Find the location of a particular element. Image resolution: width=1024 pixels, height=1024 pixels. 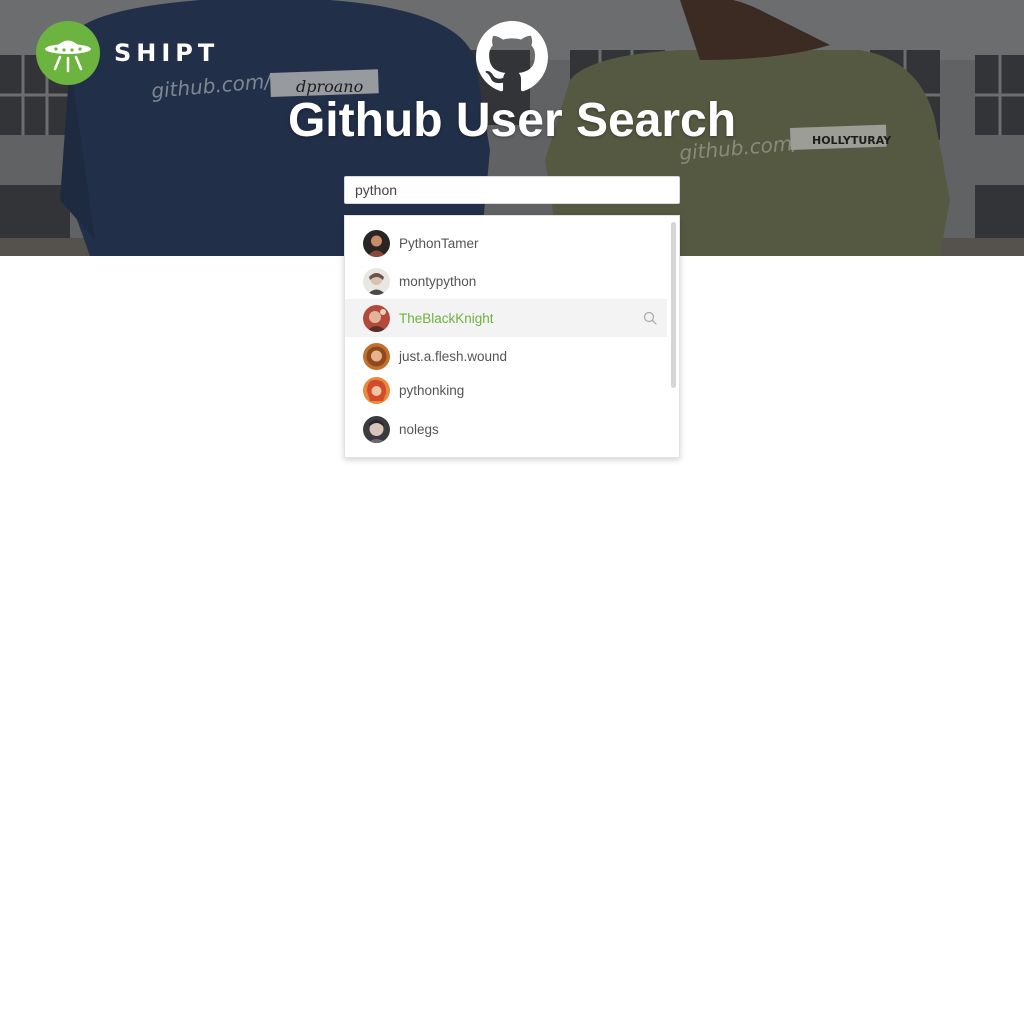

list-item: TheBlackKnight is located at coordinates (506, 318).